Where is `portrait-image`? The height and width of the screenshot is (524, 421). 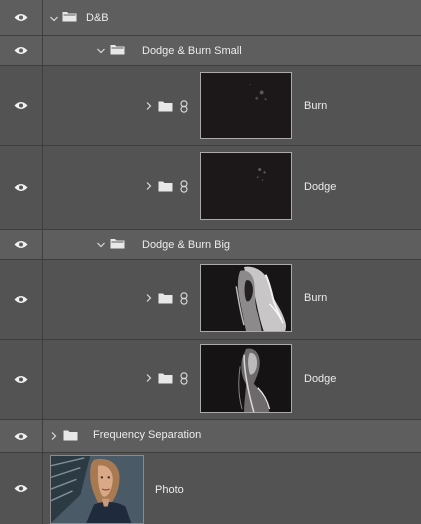 portrait-image is located at coordinates (97, 489).